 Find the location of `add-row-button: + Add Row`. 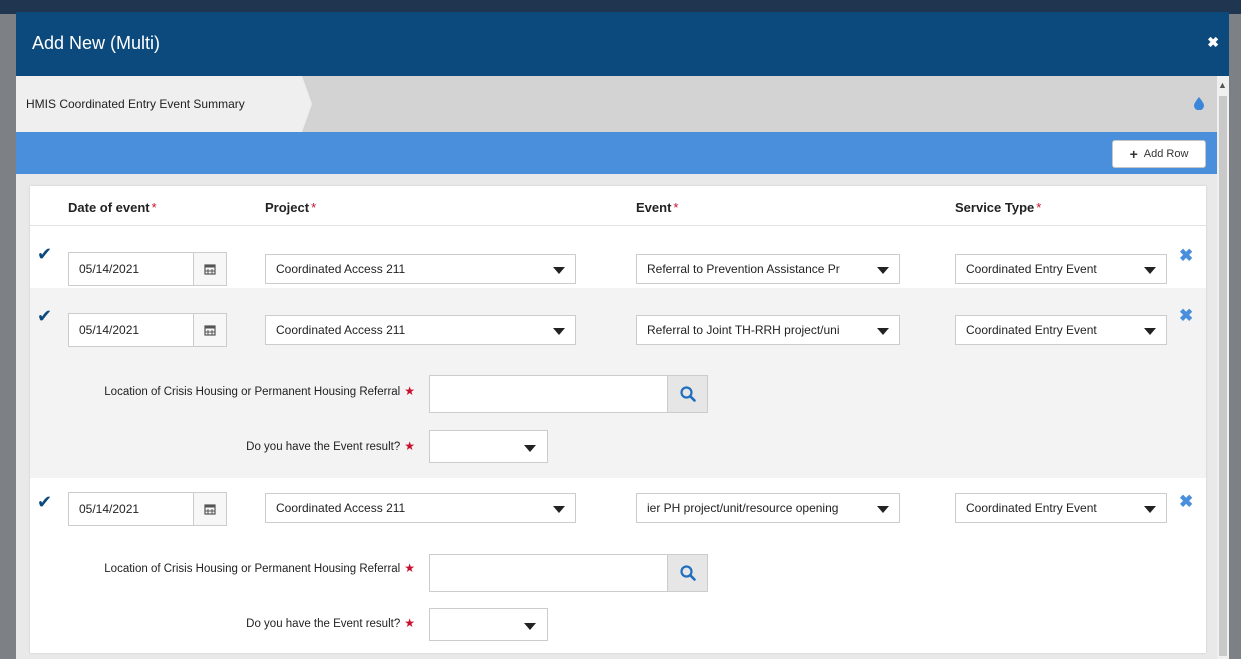

add-row-button: + Add Row is located at coordinates (1159, 154).